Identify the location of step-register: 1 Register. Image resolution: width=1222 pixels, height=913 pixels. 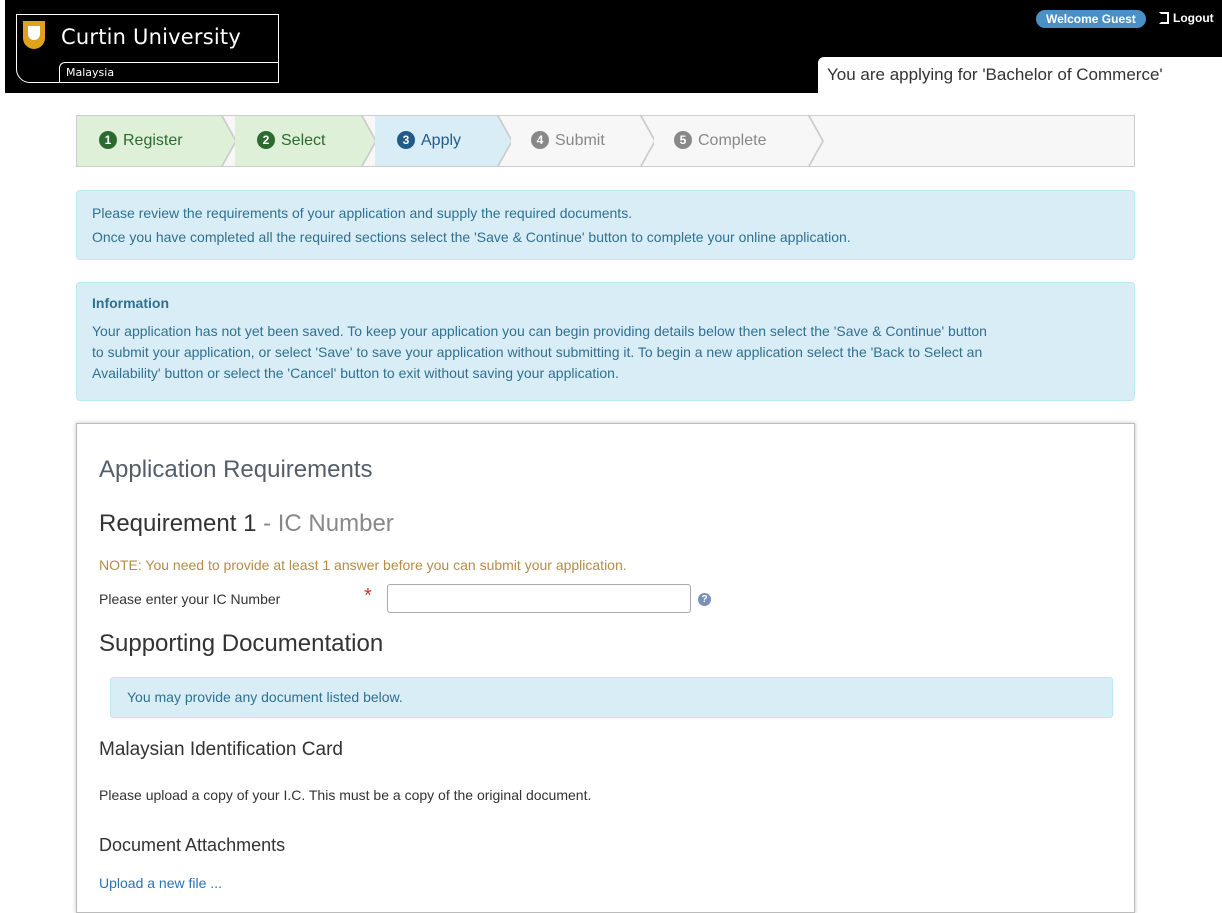
(157, 141).